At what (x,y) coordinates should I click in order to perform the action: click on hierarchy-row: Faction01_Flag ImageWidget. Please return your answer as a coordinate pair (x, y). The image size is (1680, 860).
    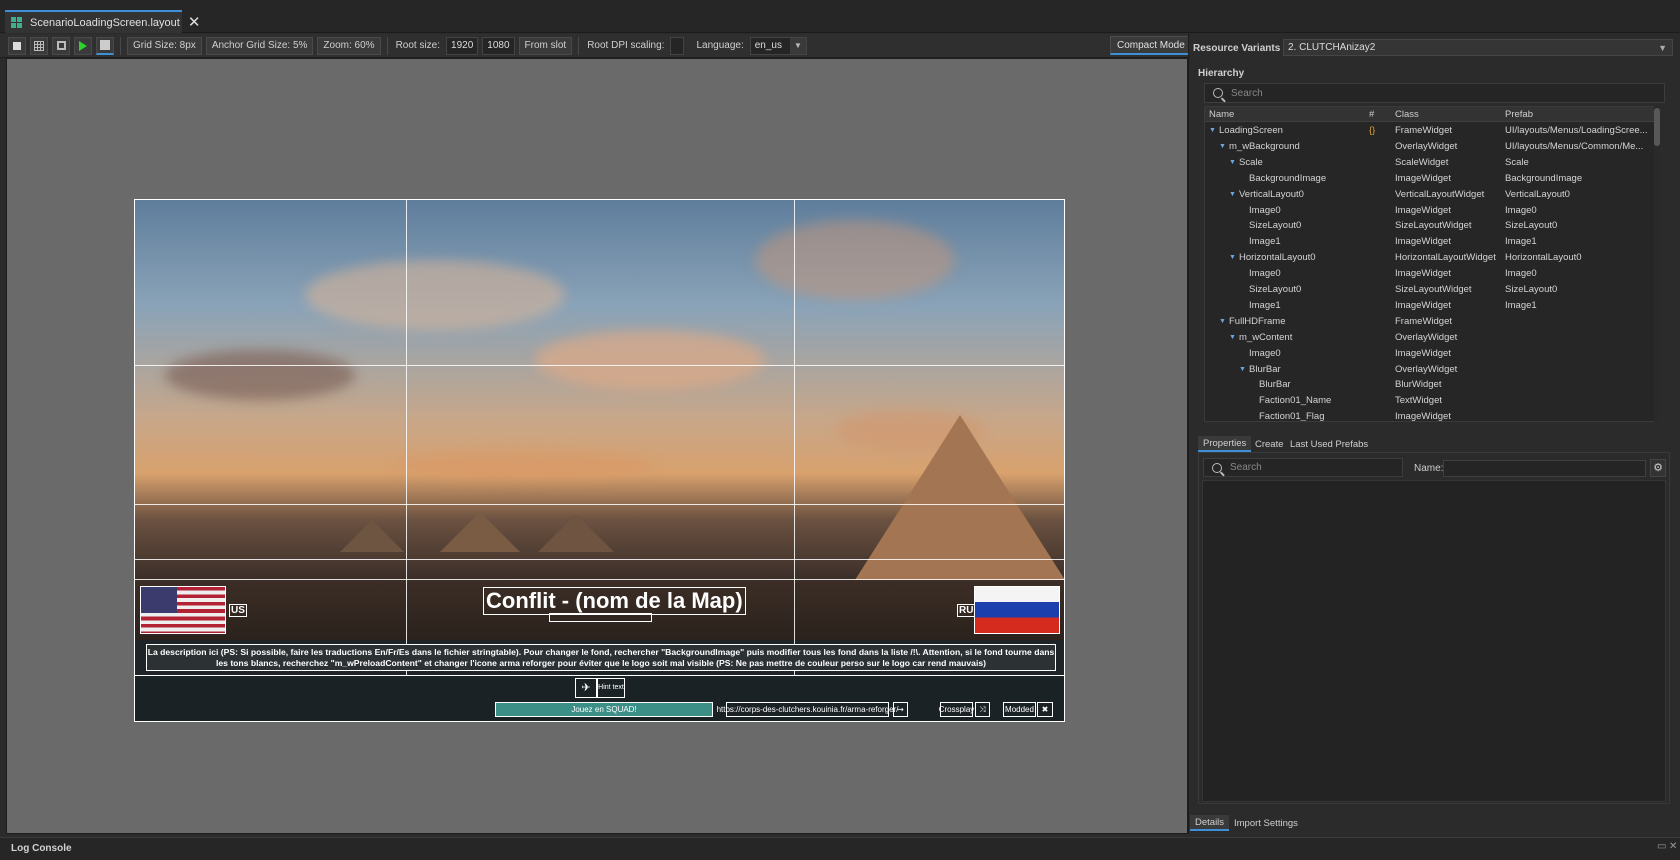
    Looking at the image, I should click on (1430, 415).